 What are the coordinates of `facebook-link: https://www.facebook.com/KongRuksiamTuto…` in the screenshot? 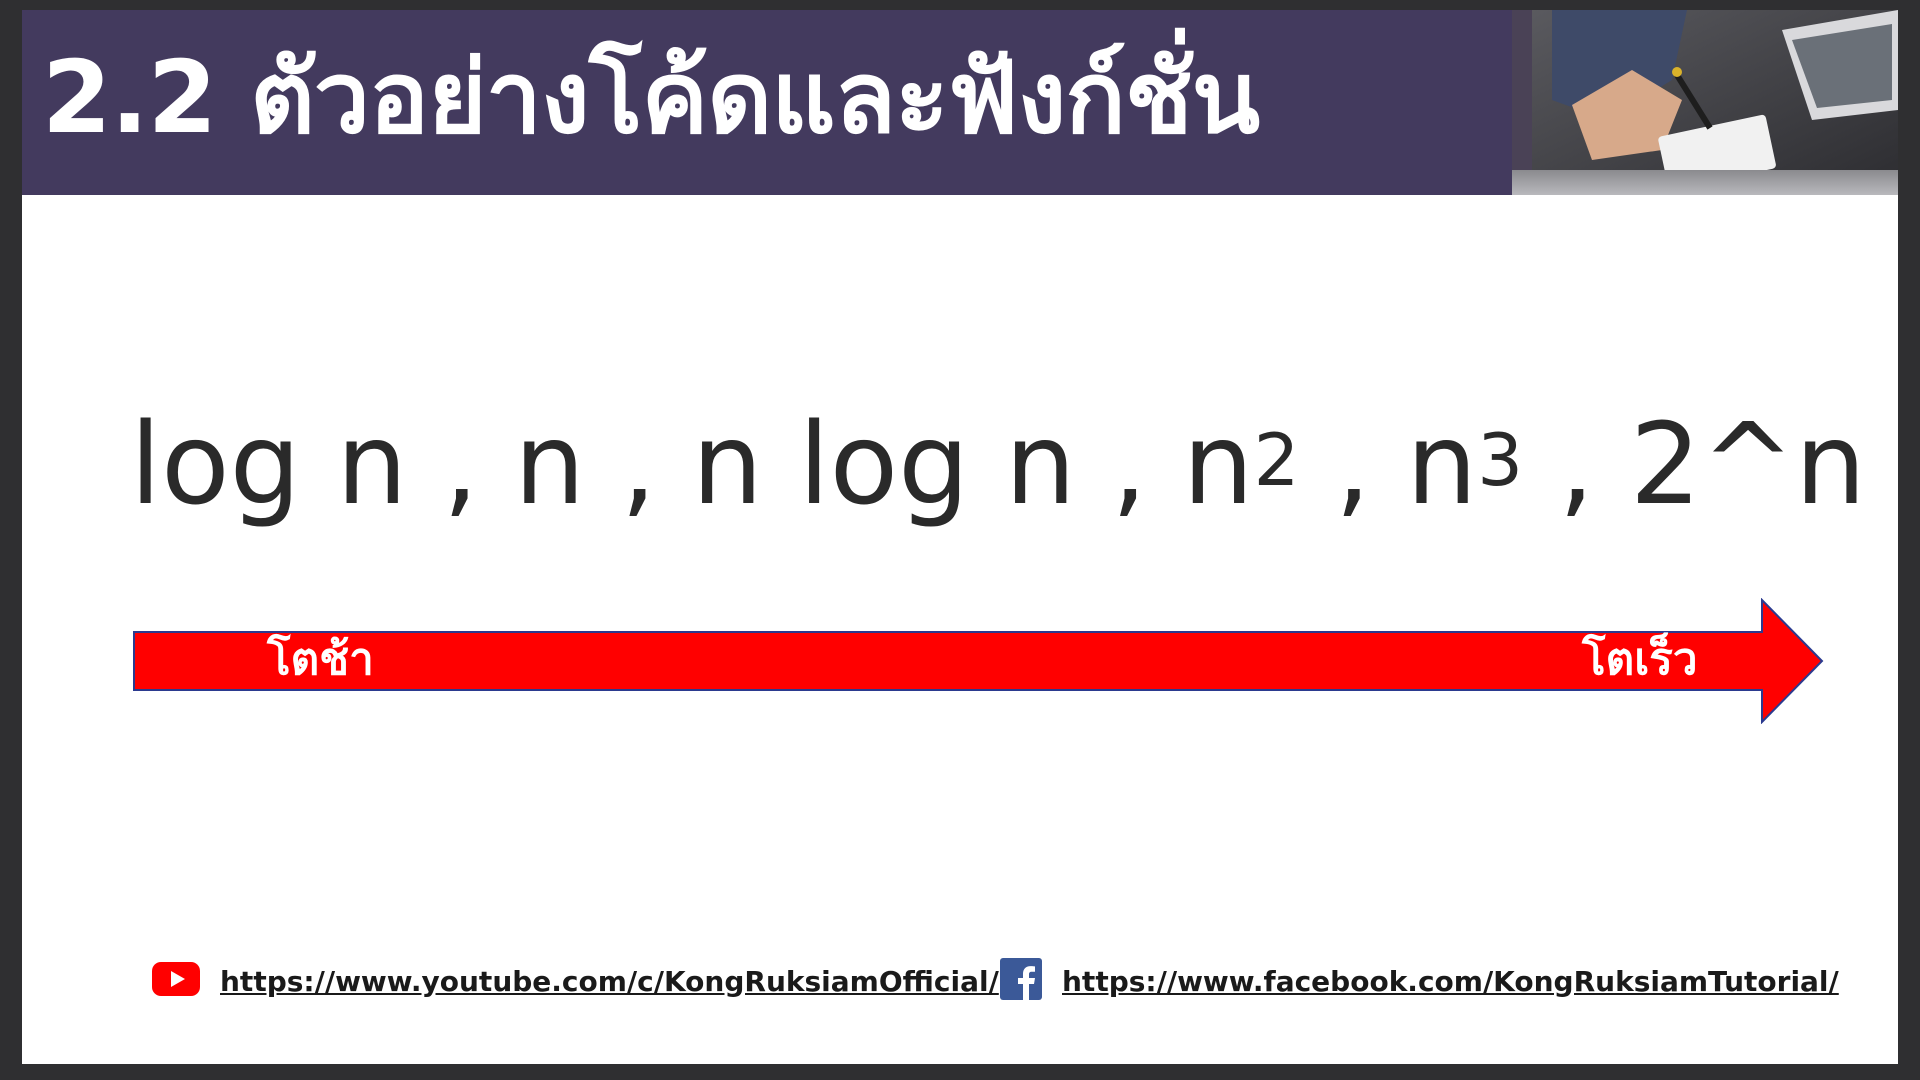 It's located at (1450, 981).